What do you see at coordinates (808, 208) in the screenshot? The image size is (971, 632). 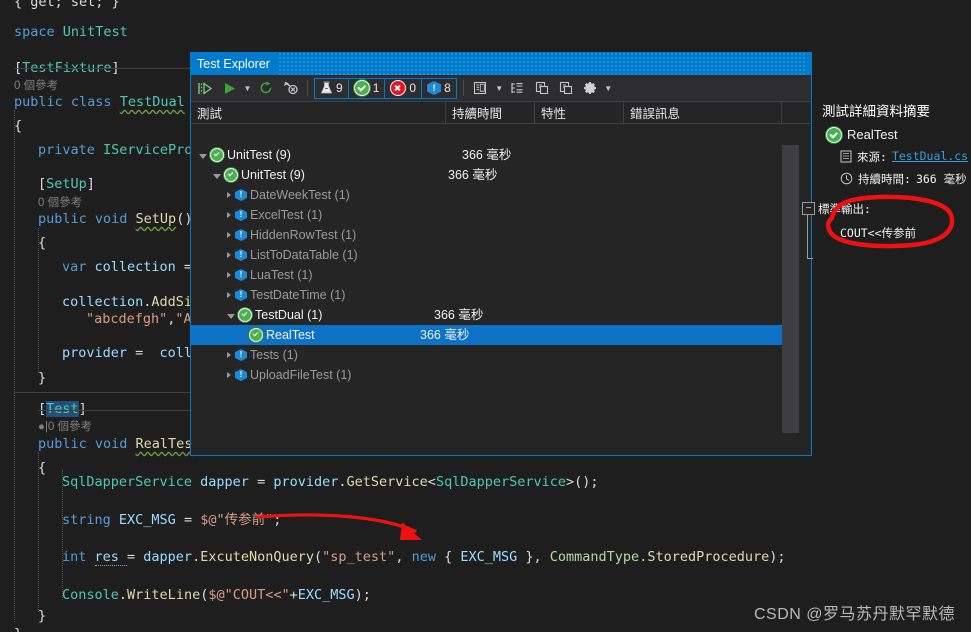 I see `stdout-collapse-toggle: −` at bounding box center [808, 208].